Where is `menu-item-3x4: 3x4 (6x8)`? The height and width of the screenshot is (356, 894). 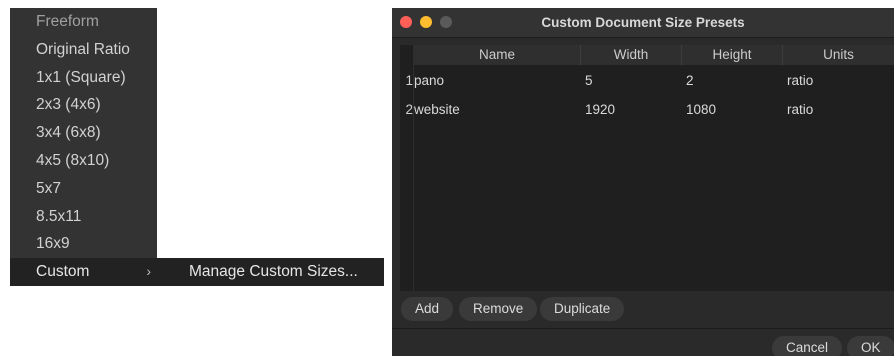 menu-item-3x4: 3x4 (6x8) is located at coordinates (83, 133).